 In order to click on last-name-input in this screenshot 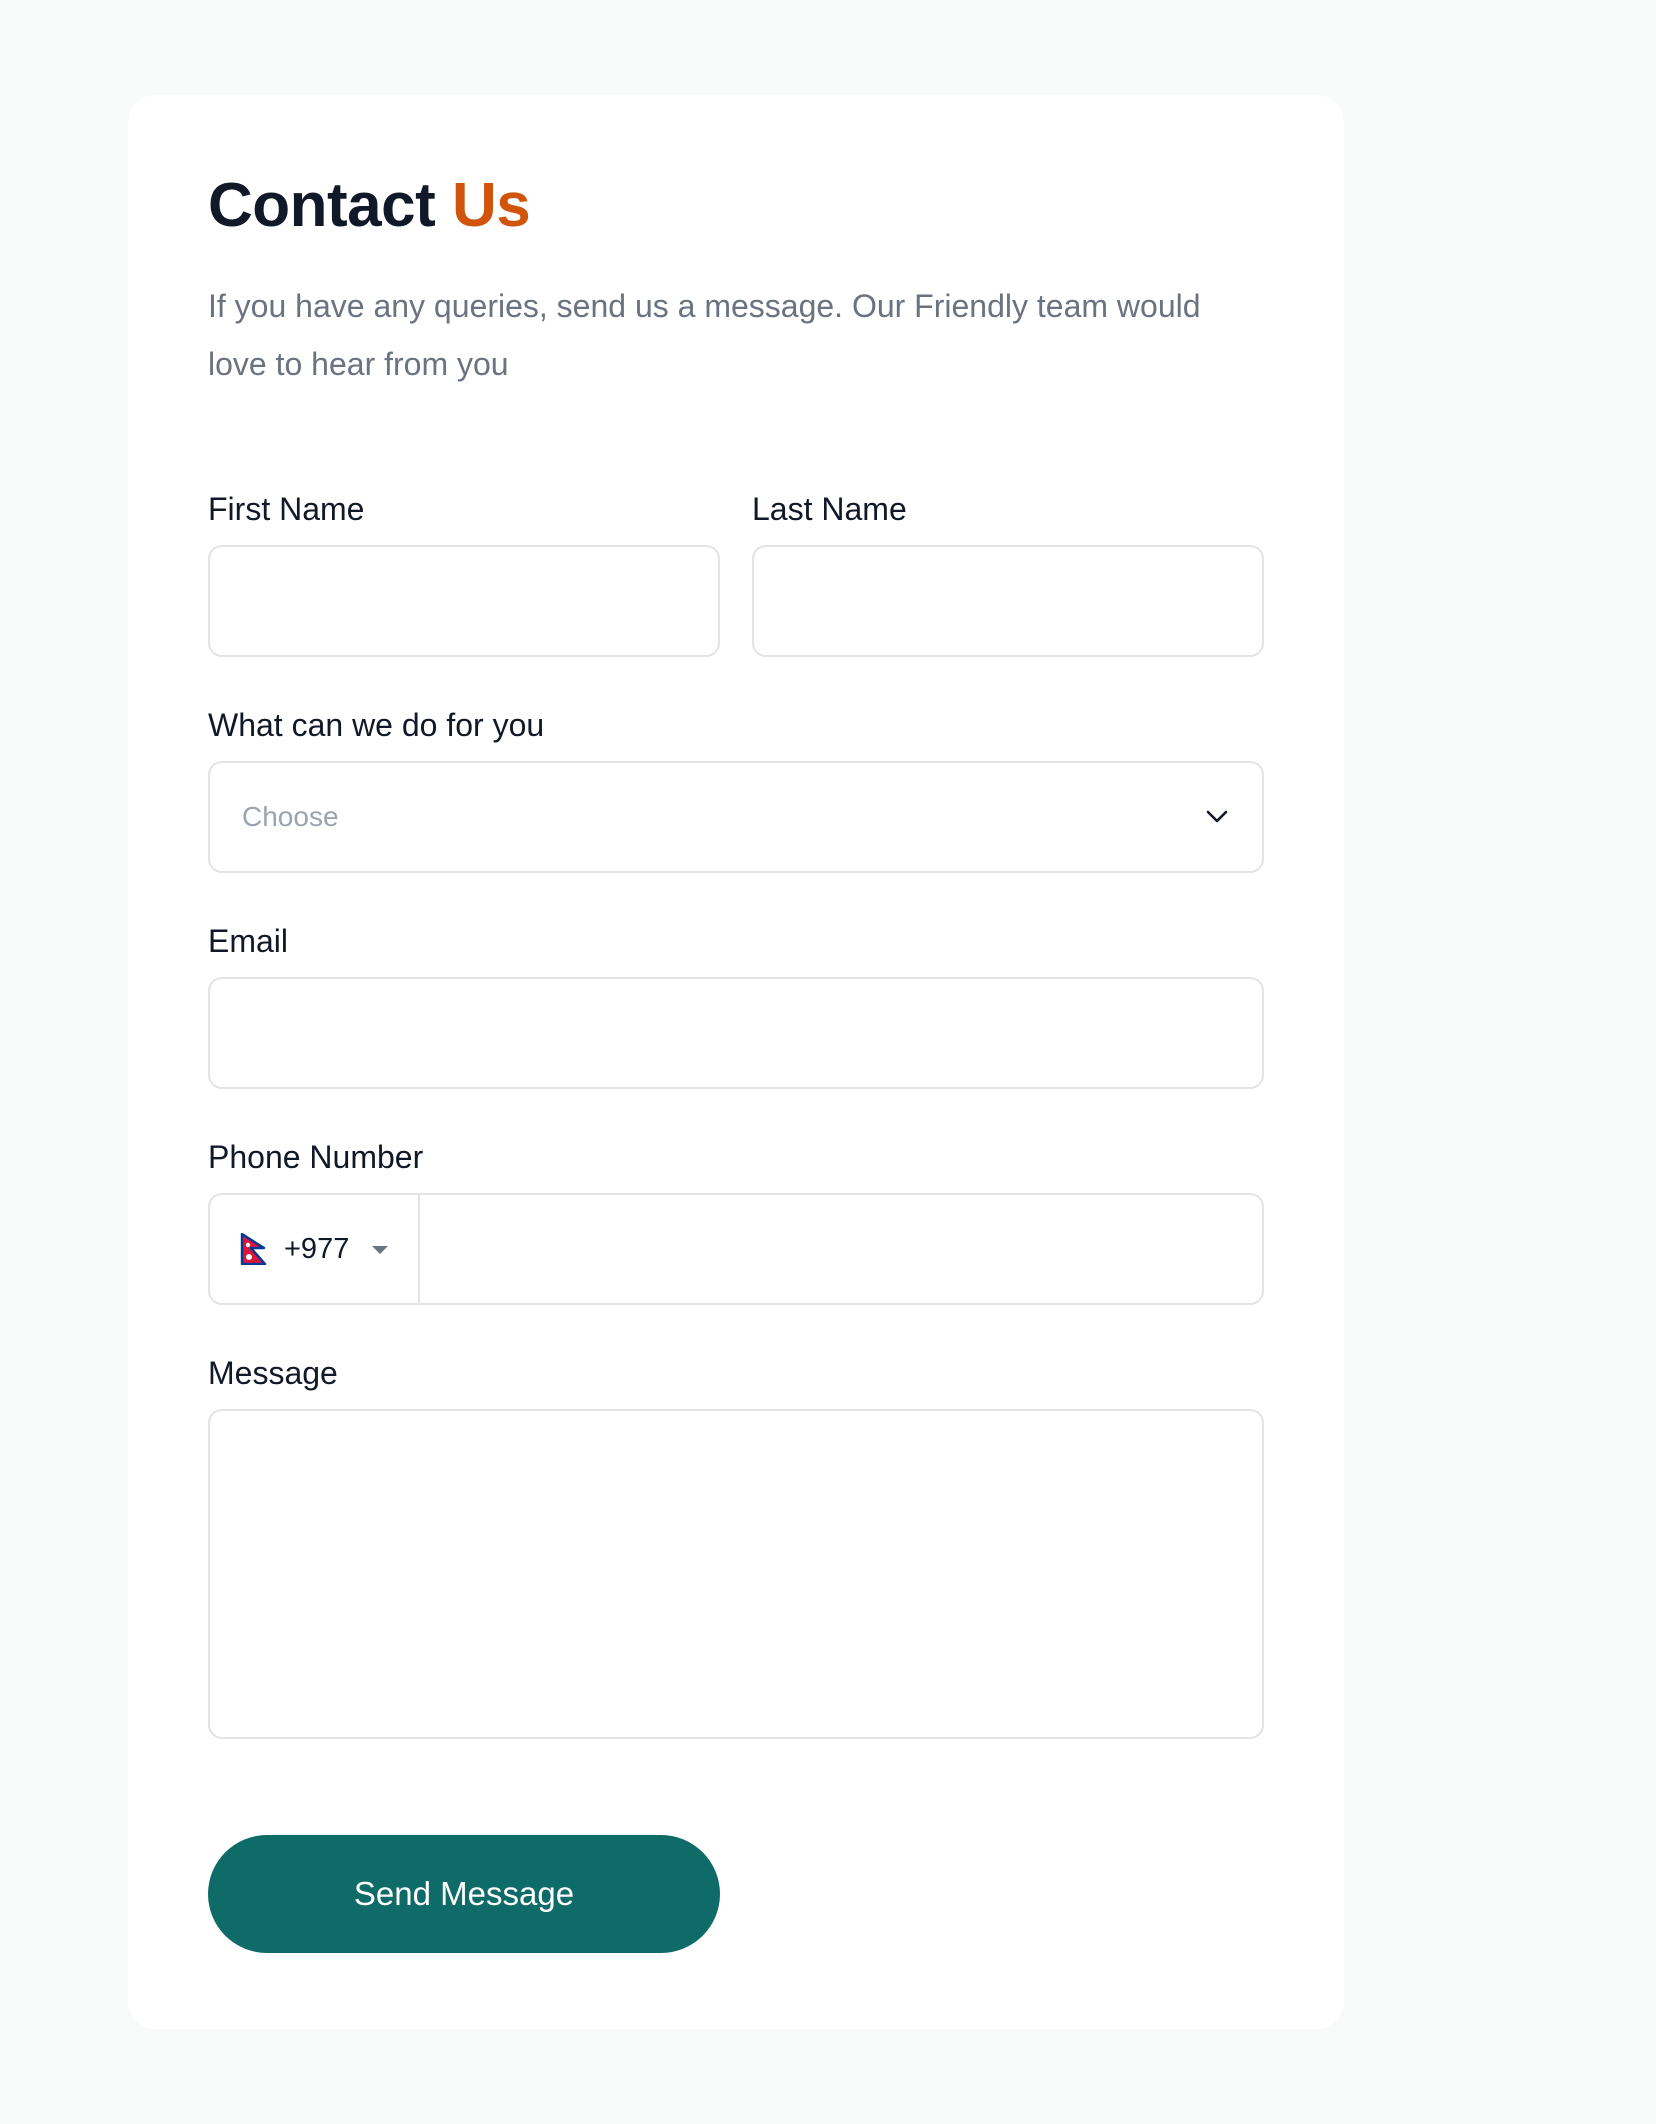, I will do `click(1008, 601)`.